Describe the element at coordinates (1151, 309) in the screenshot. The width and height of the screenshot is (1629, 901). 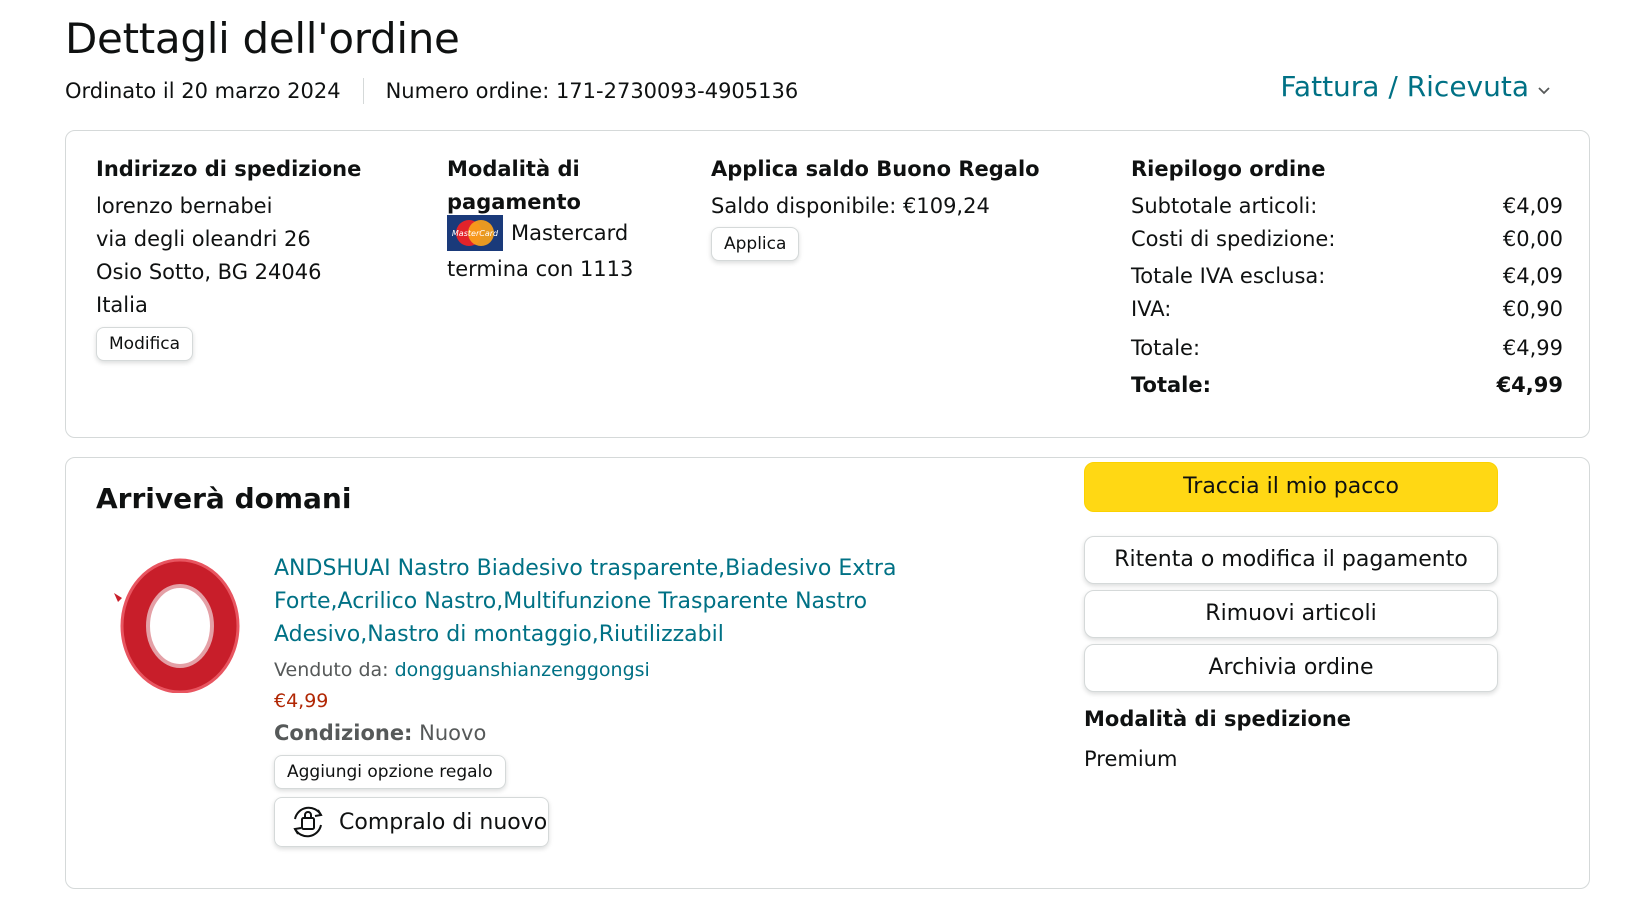
I see `summary-label: IVA:` at that location.